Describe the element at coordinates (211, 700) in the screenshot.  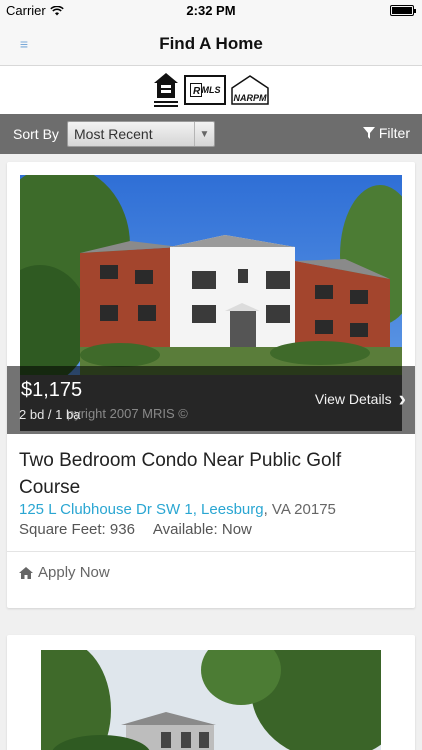
I see `listing-photo` at that location.